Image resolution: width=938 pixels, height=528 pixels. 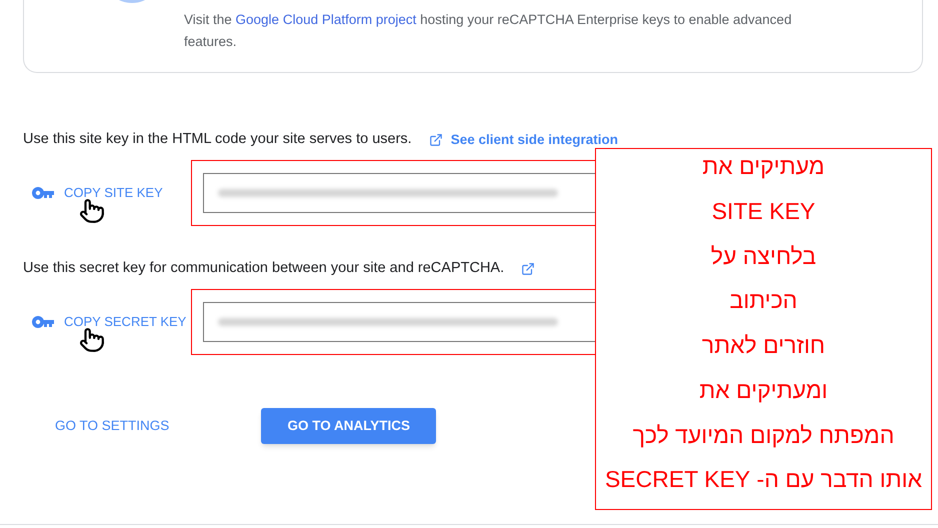 What do you see at coordinates (348, 426) in the screenshot?
I see `analytics-button: GO TO ANALYTICS` at bounding box center [348, 426].